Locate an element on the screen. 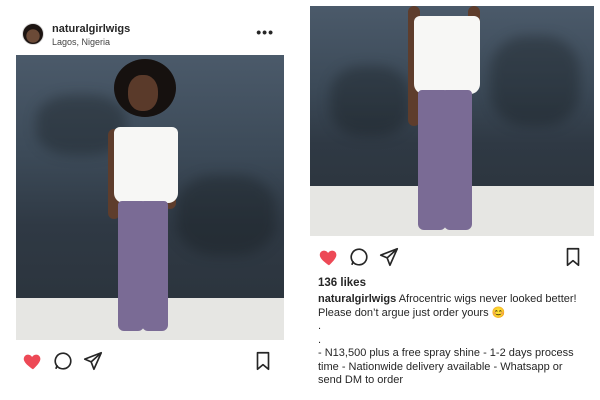 The height and width of the screenshot is (400, 600). post-username: naturalgirlwigs is located at coordinates (91, 29).